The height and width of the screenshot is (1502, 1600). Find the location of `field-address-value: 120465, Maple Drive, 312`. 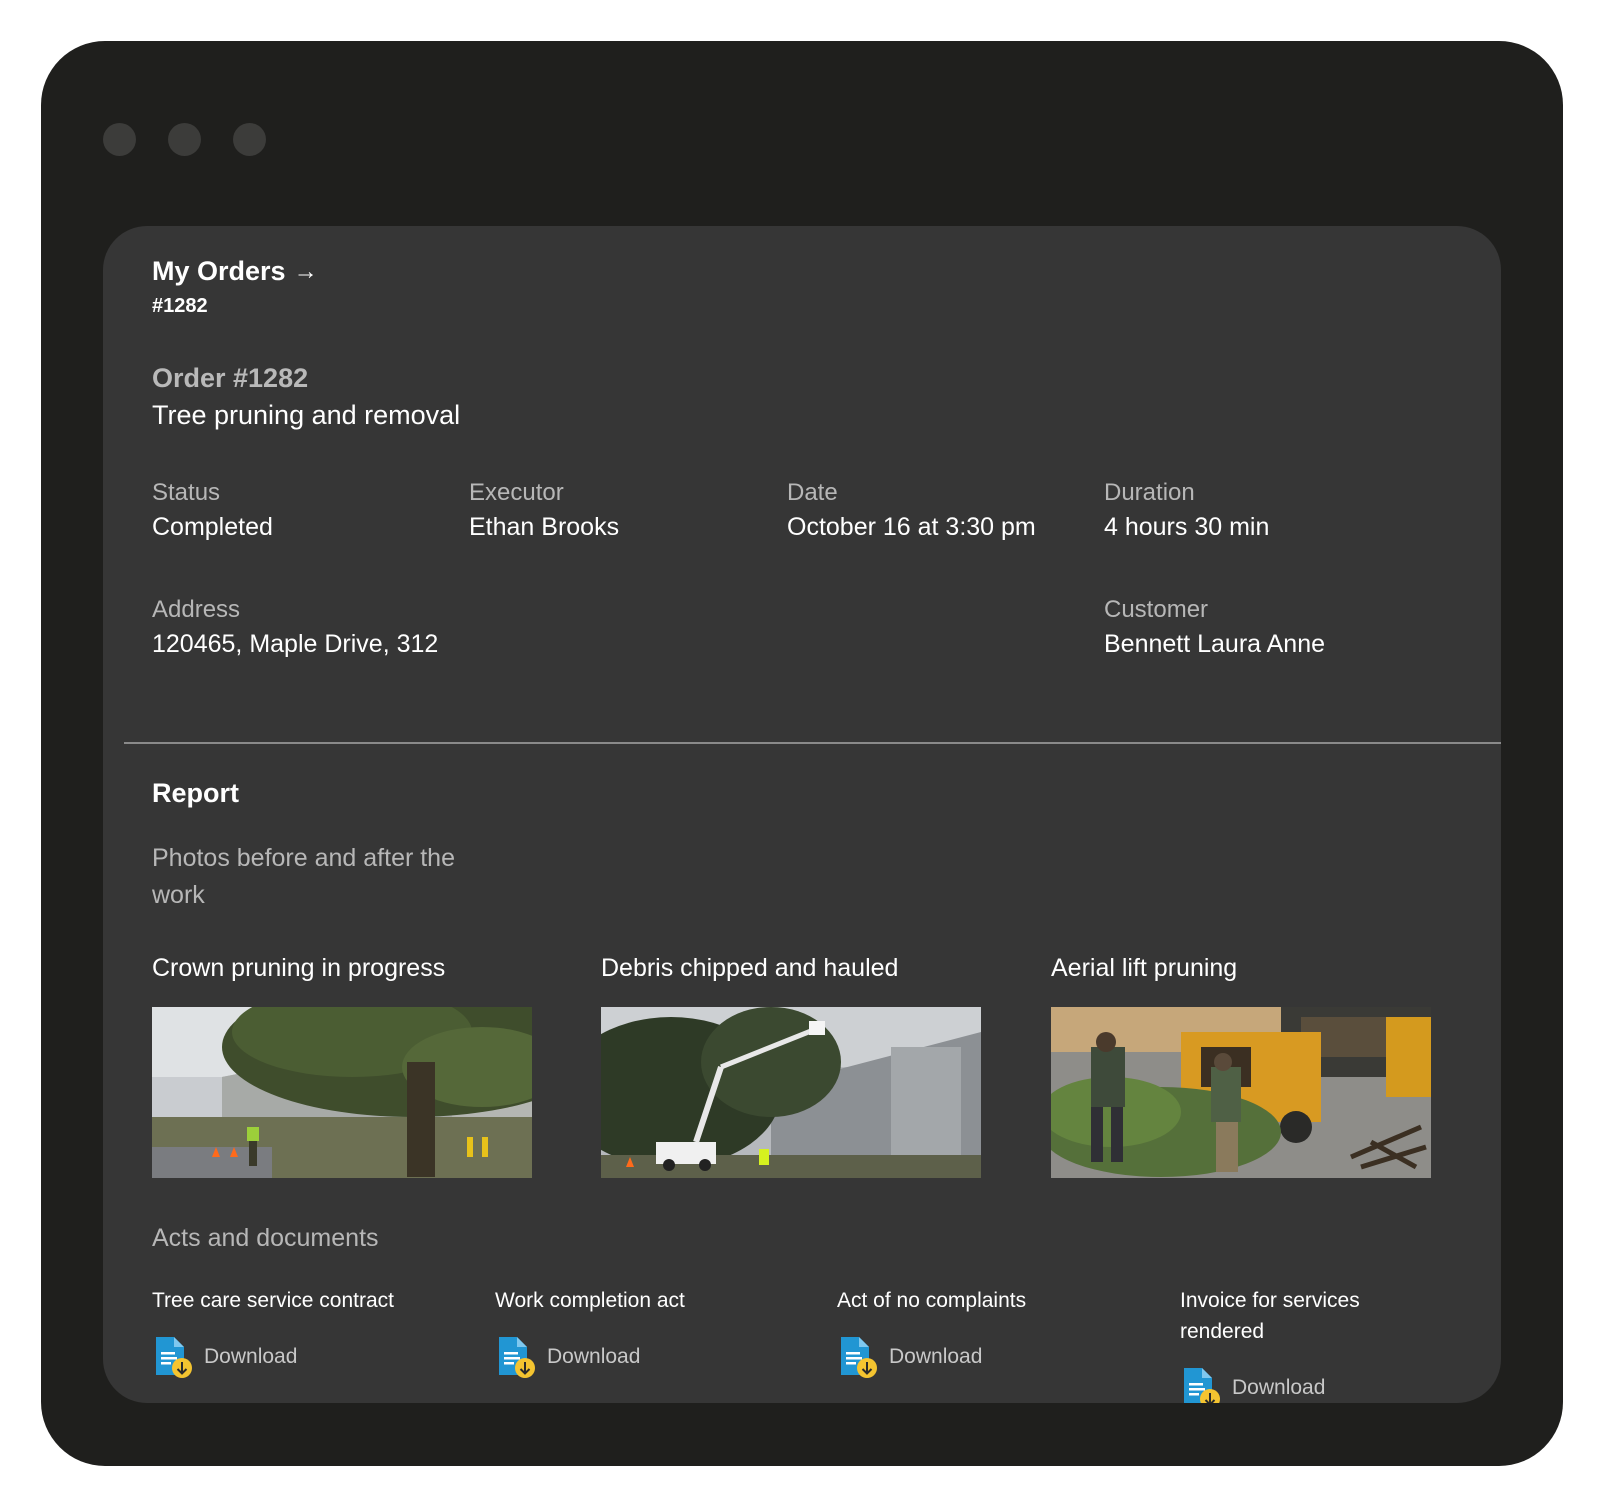

field-address-value: 120465, Maple Drive, 312 is located at coordinates (295, 644).